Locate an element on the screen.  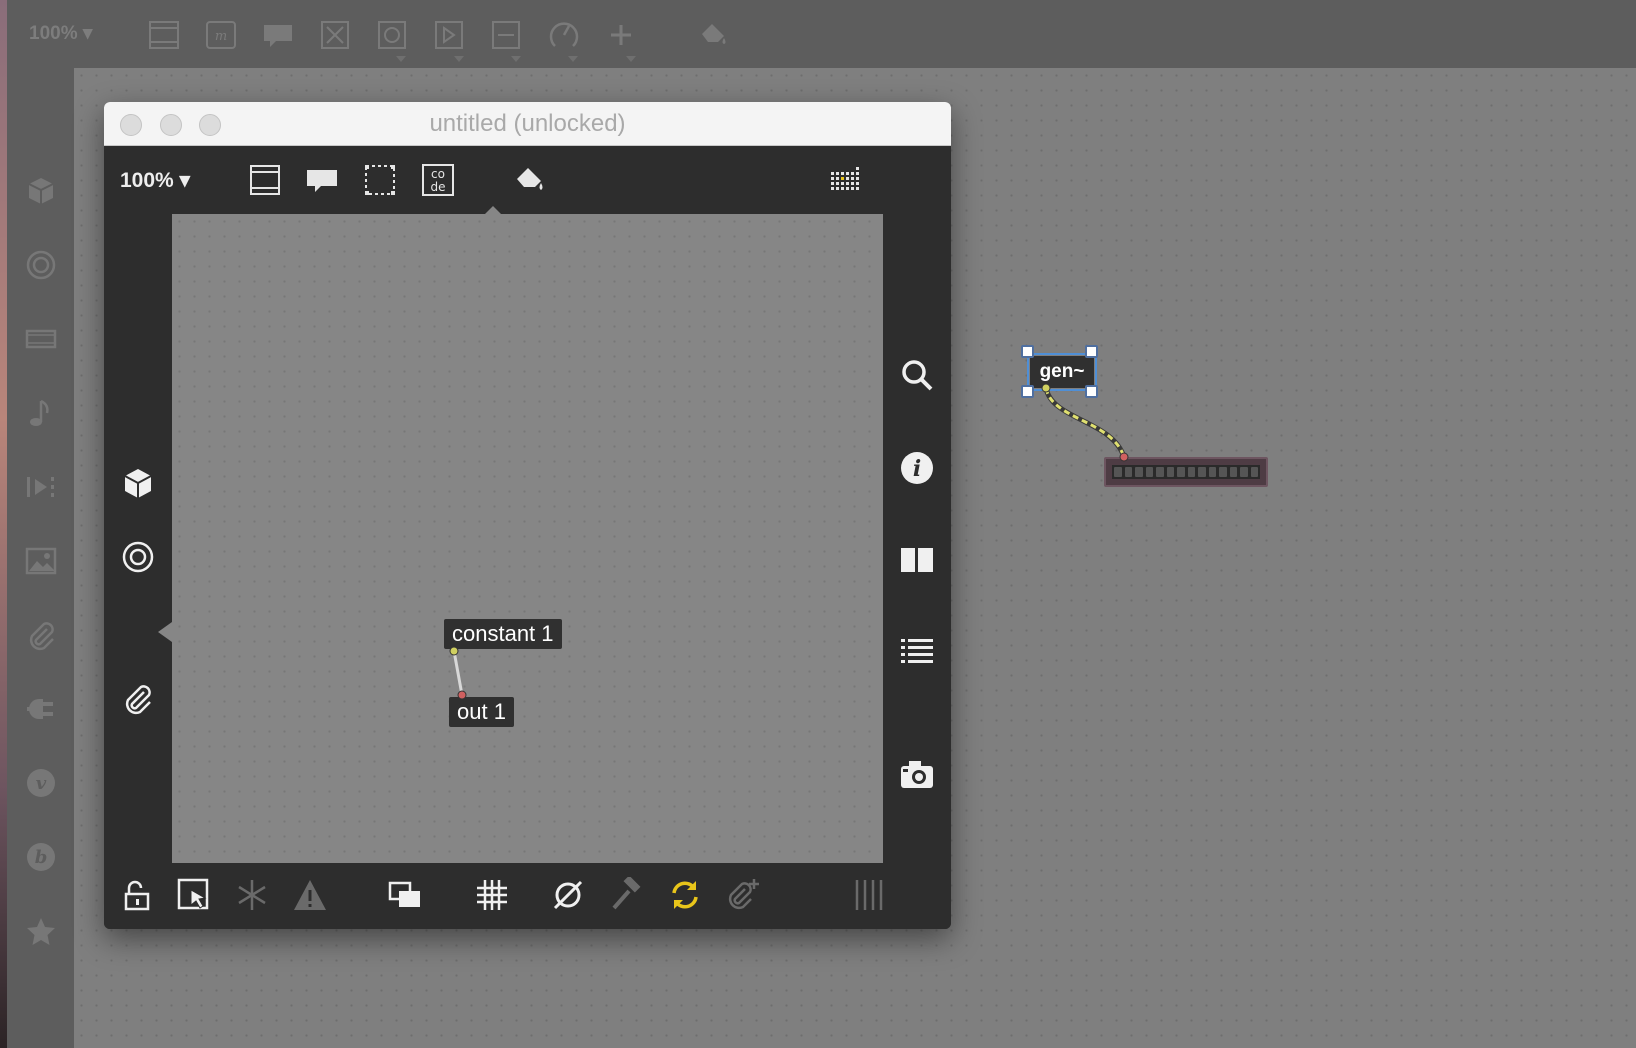
film-icon is located at coordinates (41, 339).